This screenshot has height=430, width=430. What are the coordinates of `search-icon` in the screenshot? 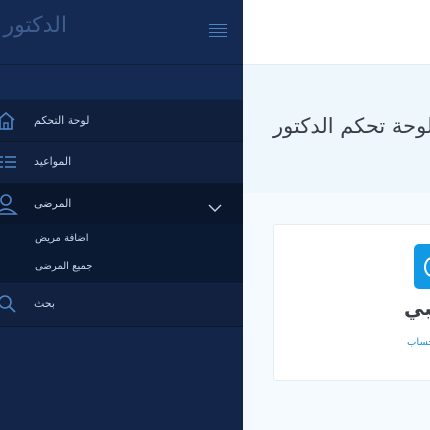 It's located at (9, 306).